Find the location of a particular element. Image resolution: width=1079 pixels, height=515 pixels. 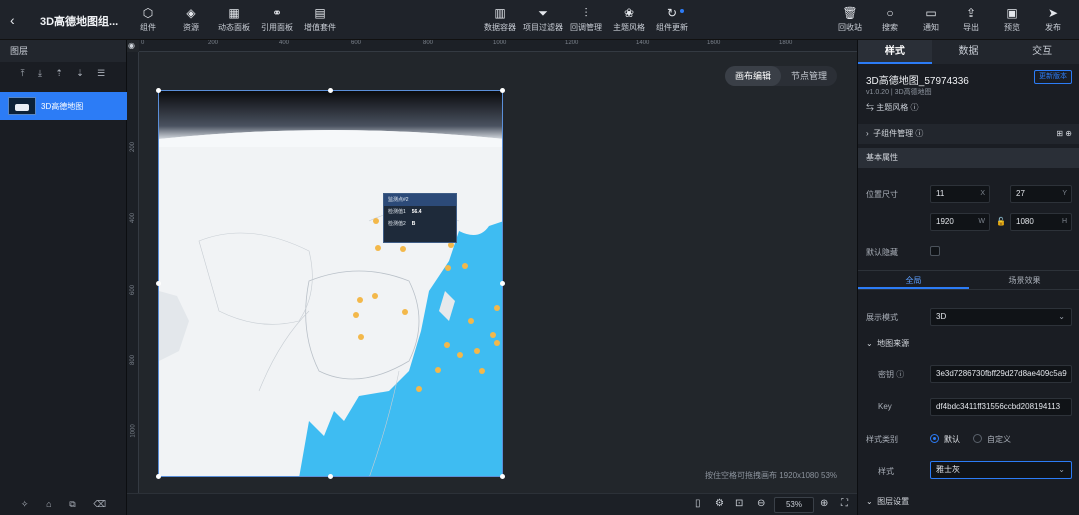

addon-kit-icon: ▤ is located at coordinates (320, 13).